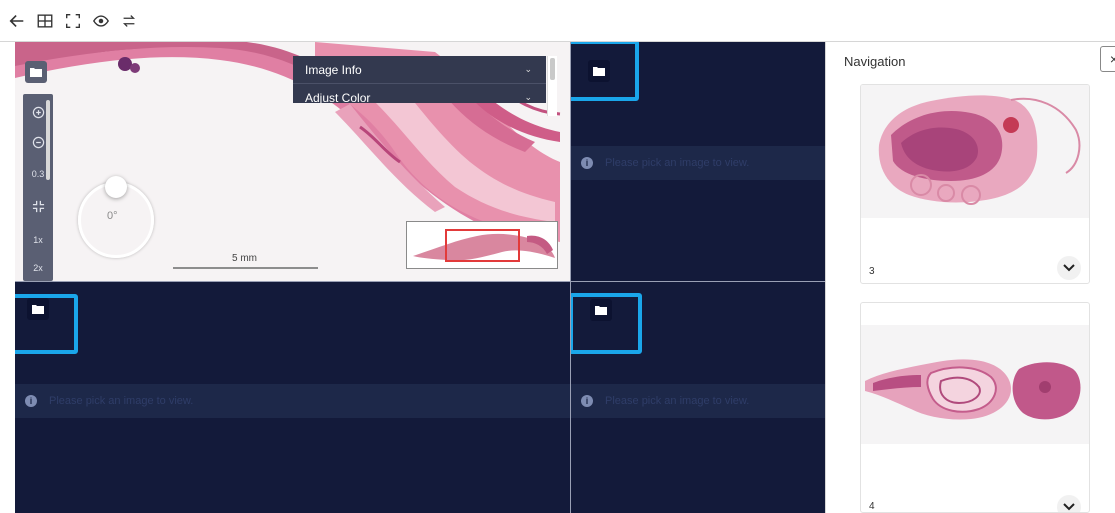  I want to click on open-image-button-top-right, so click(599, 71).